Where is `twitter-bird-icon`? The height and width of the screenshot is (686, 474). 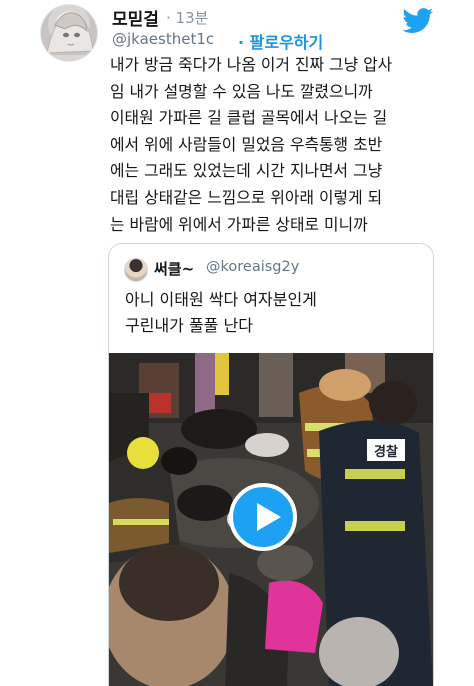 twitter-bird-icon is located at coordinates (418, 21).